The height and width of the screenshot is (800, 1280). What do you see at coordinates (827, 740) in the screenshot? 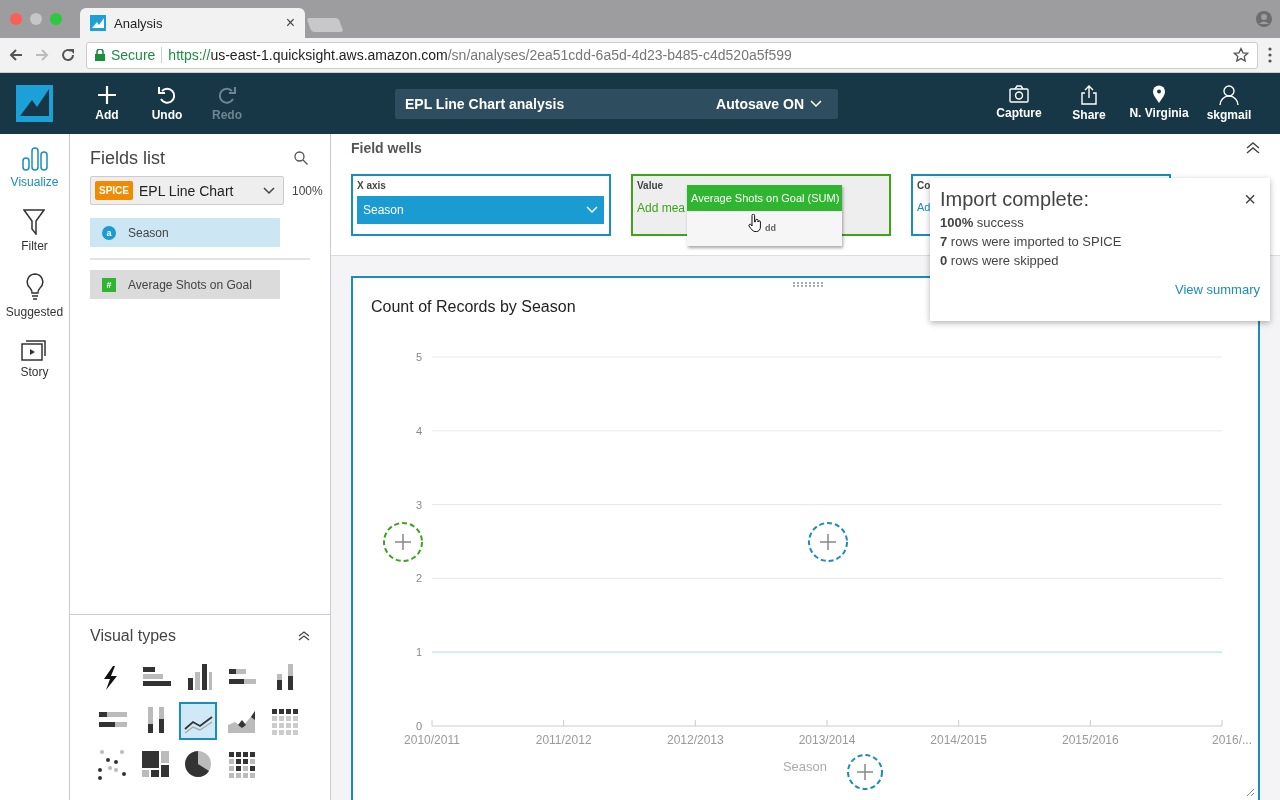
I see `axis-tick-label: 2013/2014` at bounding box center [827, 740].